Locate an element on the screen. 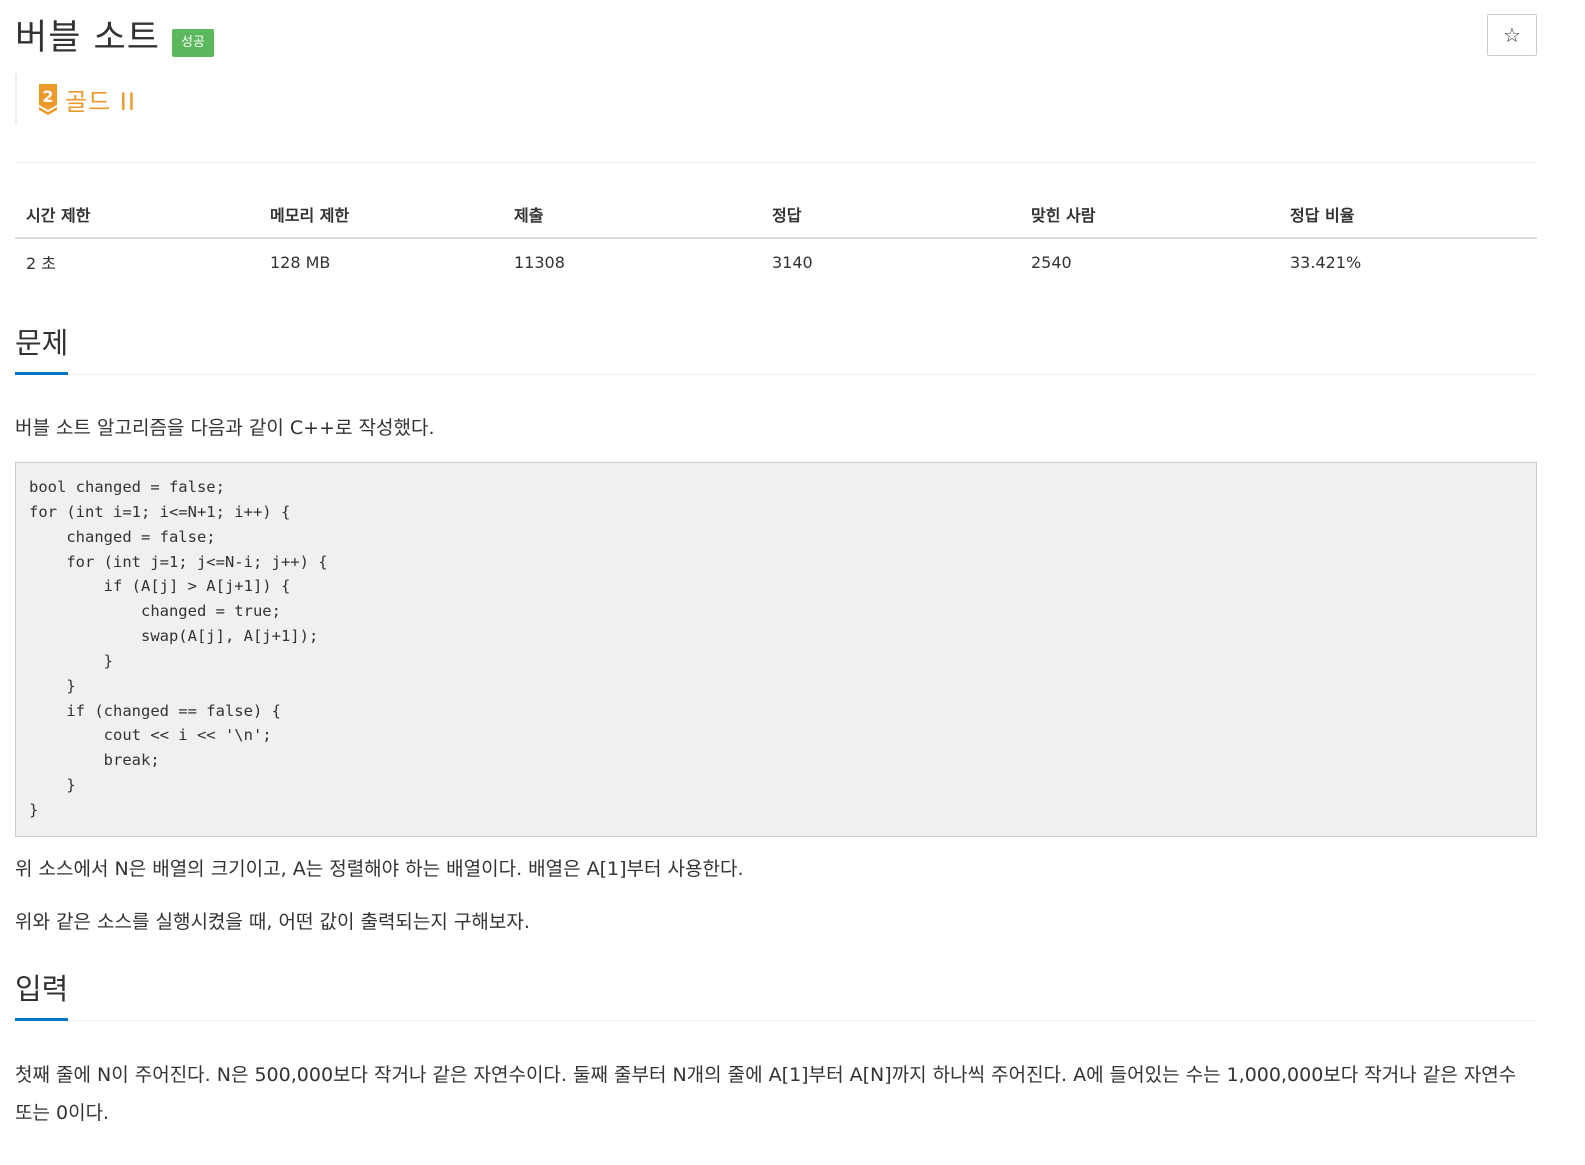  problem-title: 버블 소트 is located at coordinates (87, 38).